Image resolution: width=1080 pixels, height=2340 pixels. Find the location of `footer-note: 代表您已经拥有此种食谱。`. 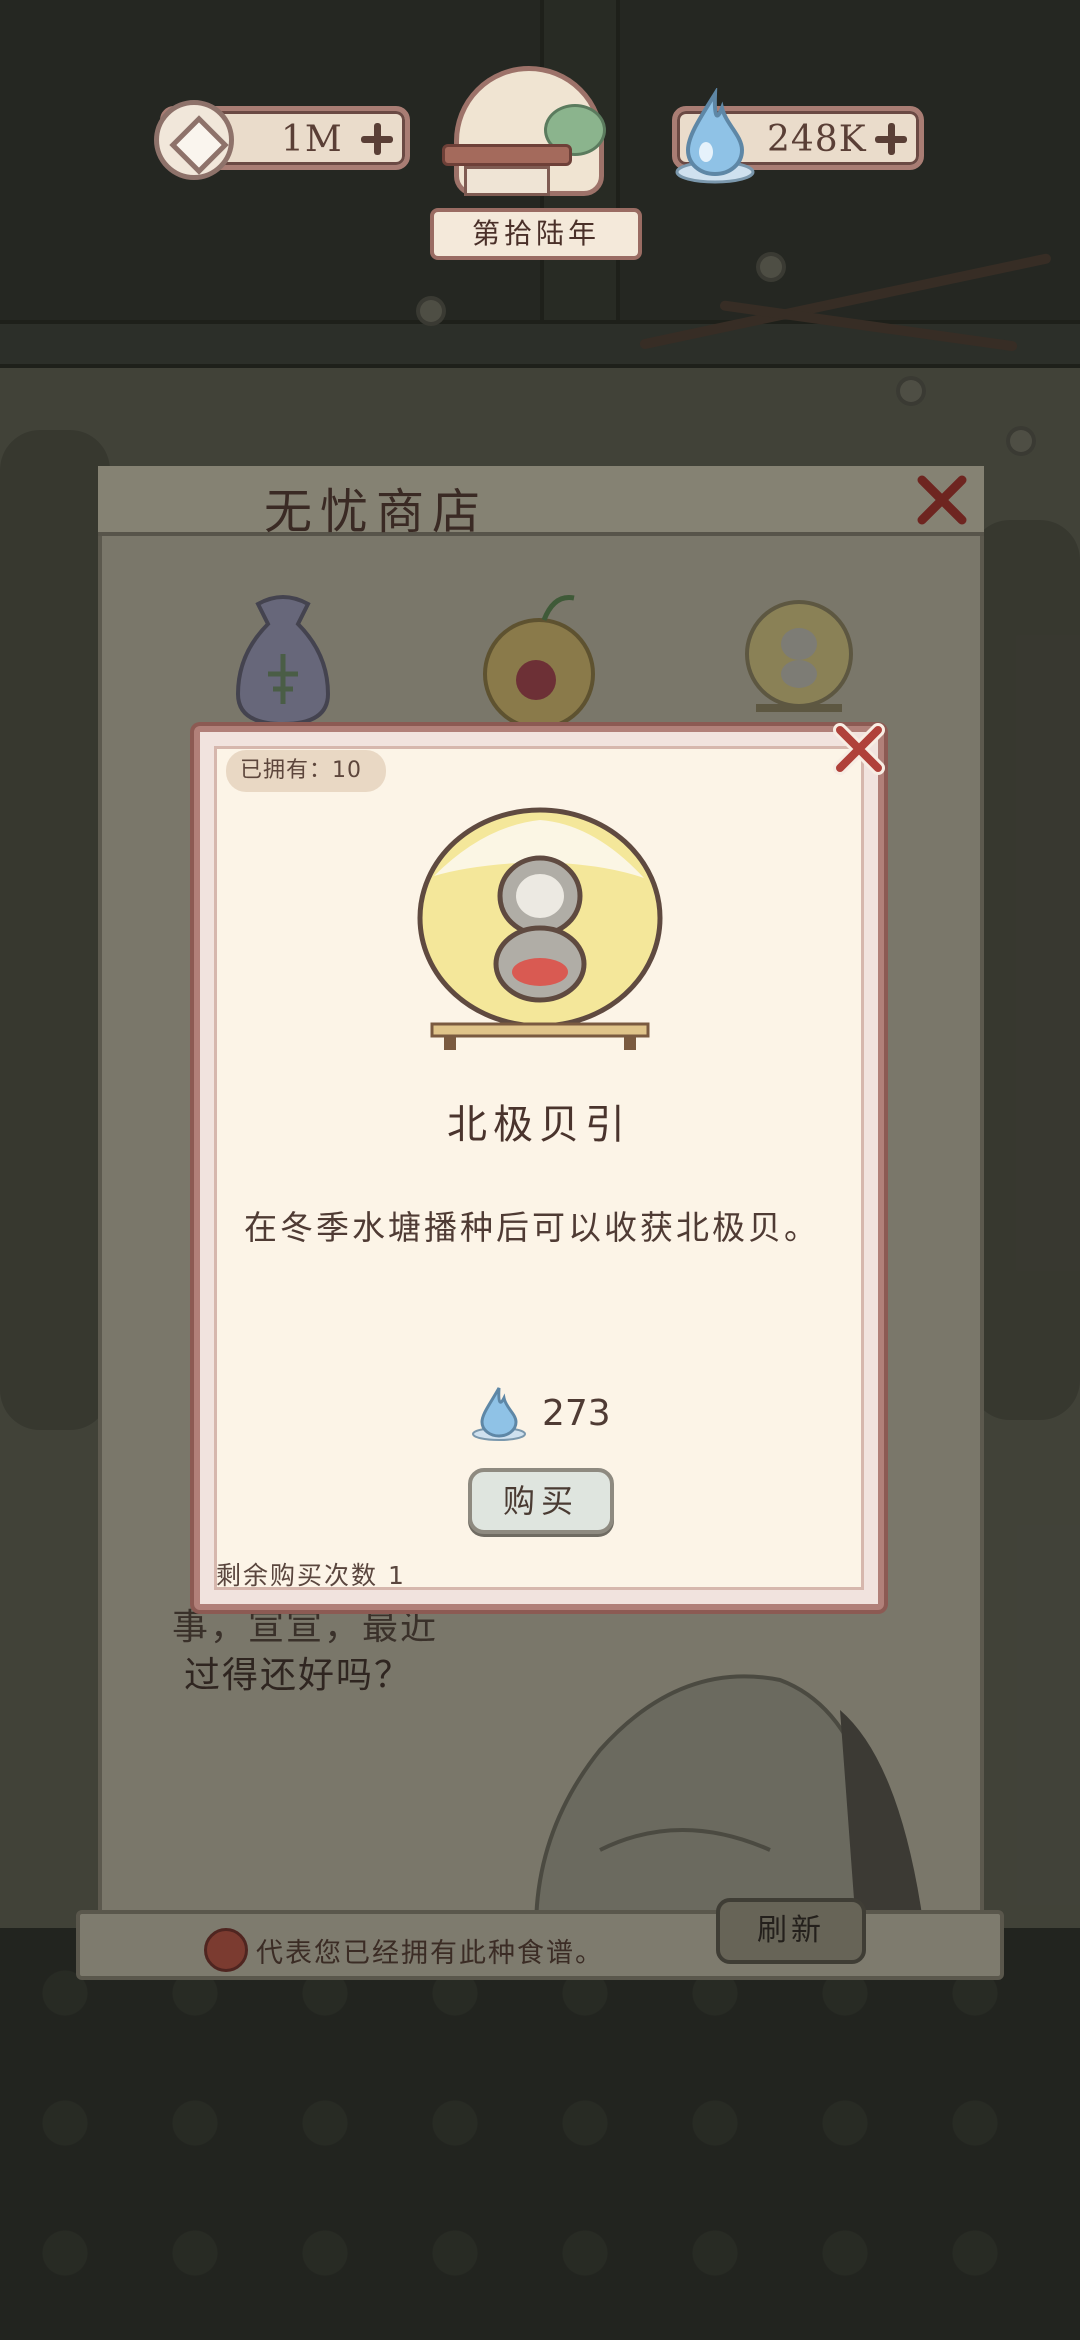

footer-note: 代表您已经拥有此种食谱。 is located at coordinates (404, 1950).